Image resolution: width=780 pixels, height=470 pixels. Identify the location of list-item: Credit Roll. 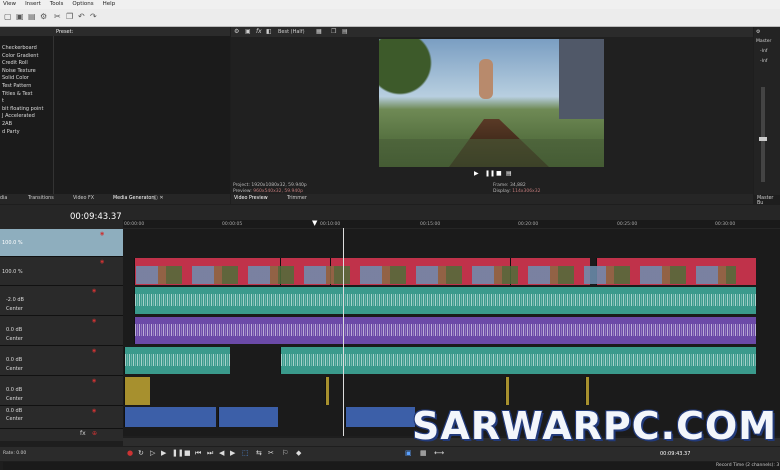
(22, 64).